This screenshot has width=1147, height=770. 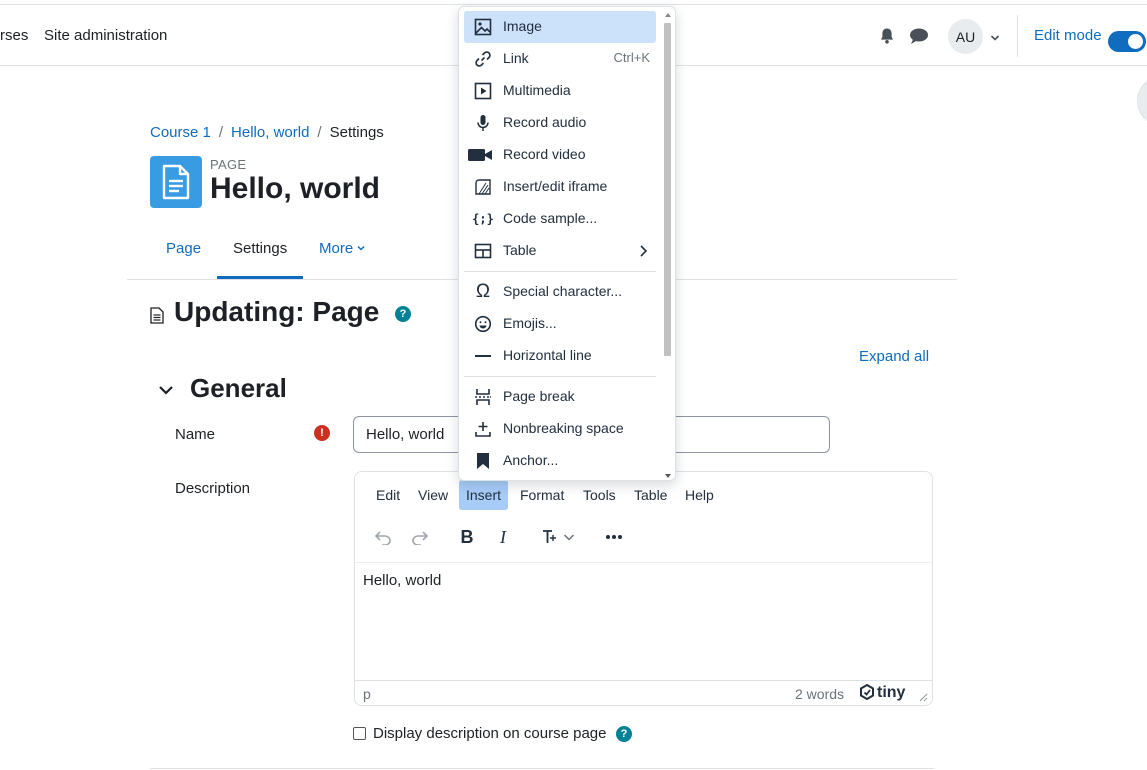 What do you see at coordinates (238, 388) in the screenshot?
I see `section-general-heading: General` at bounding box center [238, 388].